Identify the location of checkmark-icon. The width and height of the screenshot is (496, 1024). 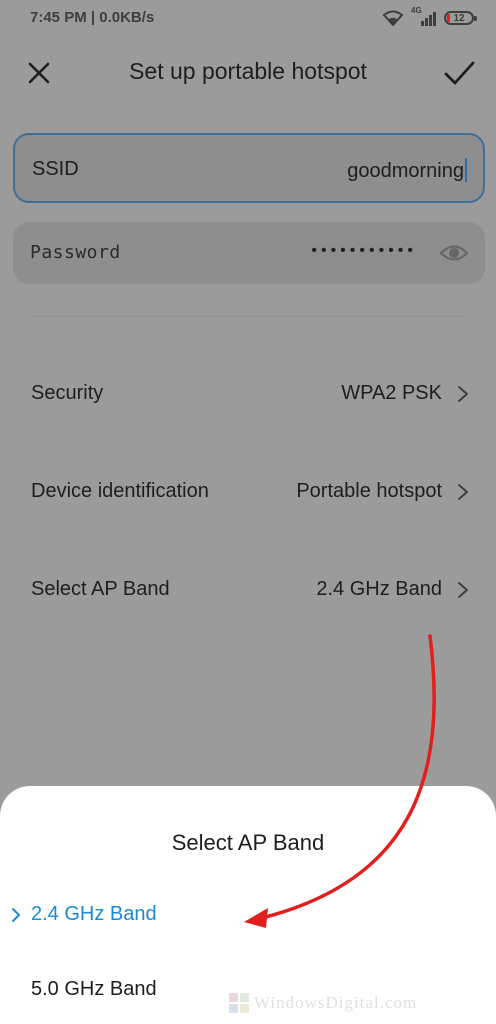
(459, 73).